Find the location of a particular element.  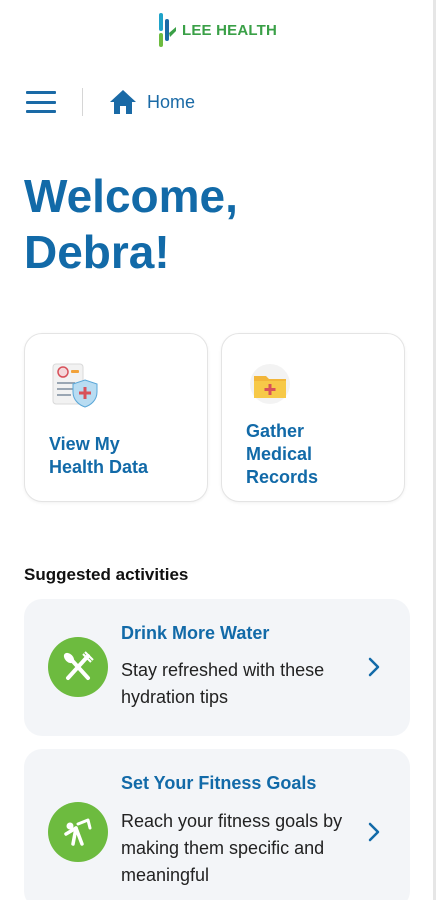

breadcrumb-home: Home is located at coordinates (152, 102).